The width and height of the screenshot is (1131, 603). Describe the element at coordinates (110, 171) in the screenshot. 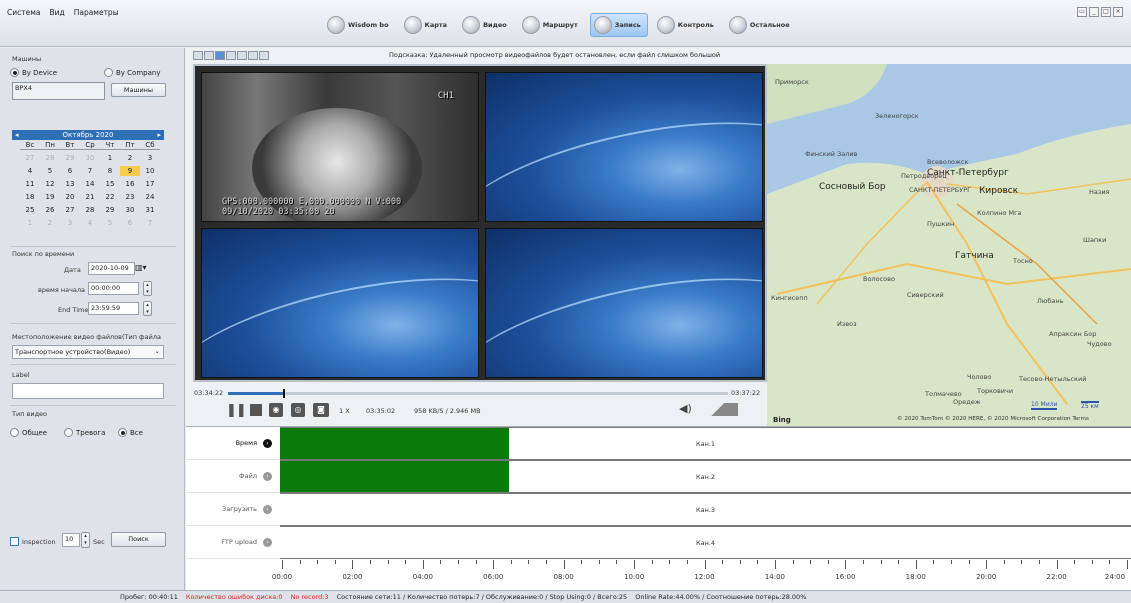

I see `calendar-day: 8` at that location.